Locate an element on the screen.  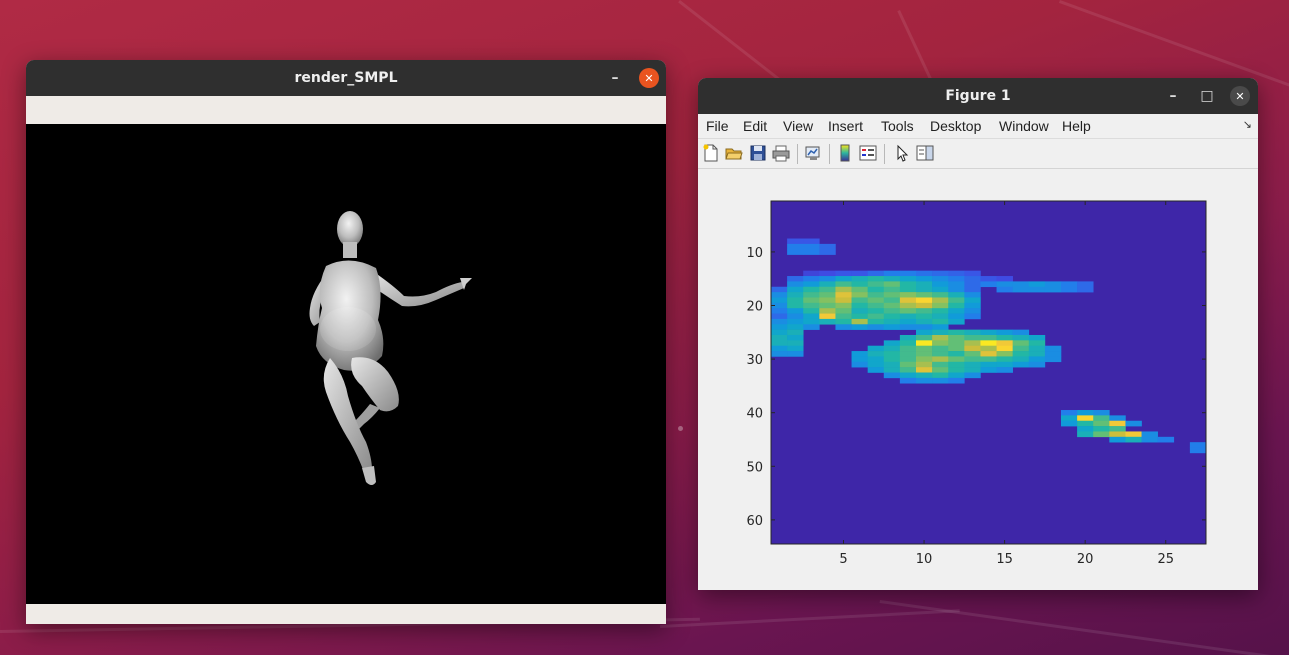
menu-desktop: Desktop is located at coordinates (955, 126).